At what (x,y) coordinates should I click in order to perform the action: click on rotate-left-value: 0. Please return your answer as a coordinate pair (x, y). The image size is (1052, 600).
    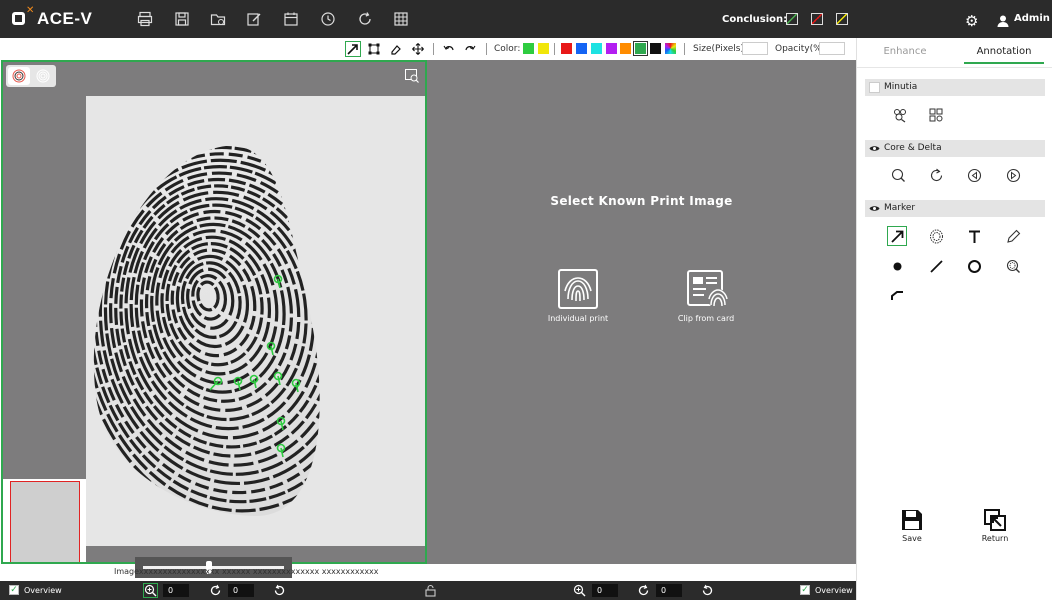
    Looking at the image, I should click on (241, 590).